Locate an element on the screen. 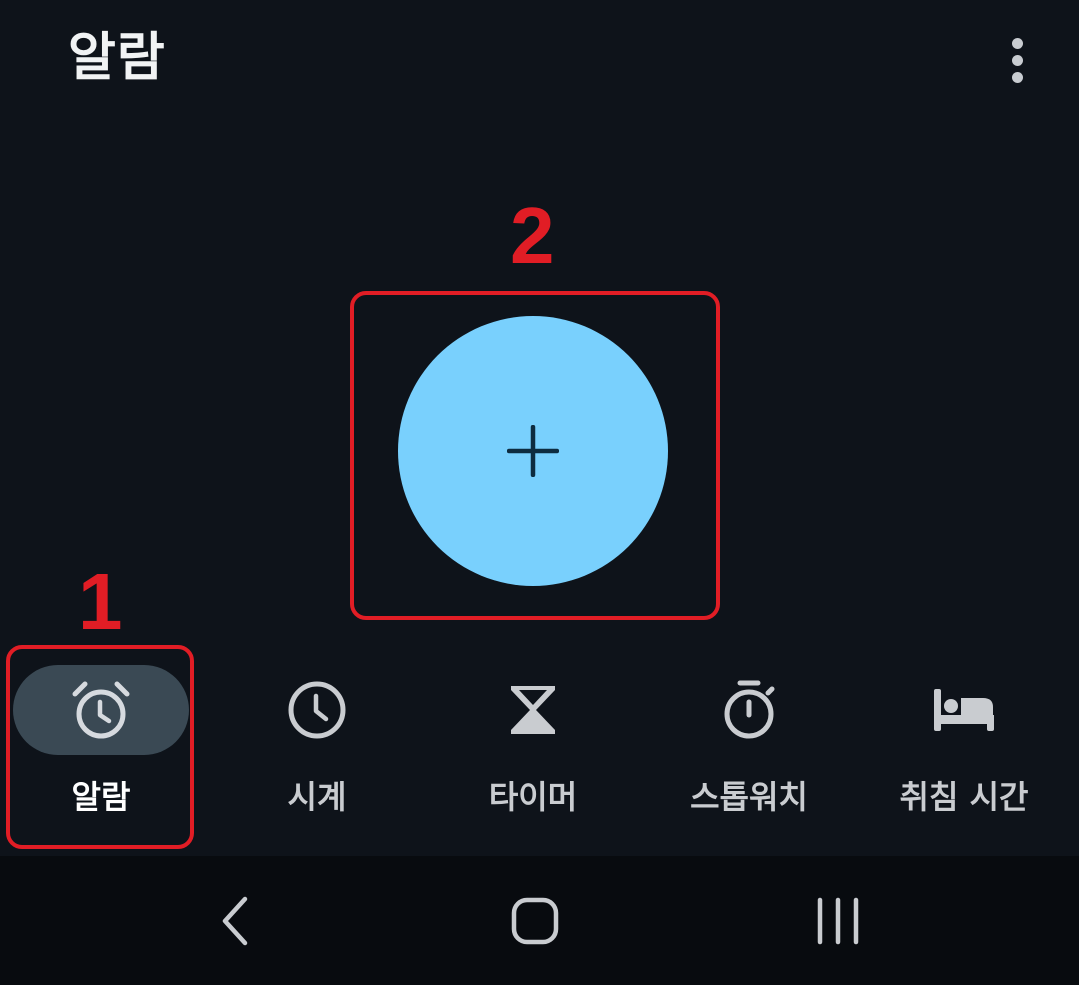 This screenshot has width=1079, height=985. tab-stopwatch-indicator is located at coordinates (749, 710).